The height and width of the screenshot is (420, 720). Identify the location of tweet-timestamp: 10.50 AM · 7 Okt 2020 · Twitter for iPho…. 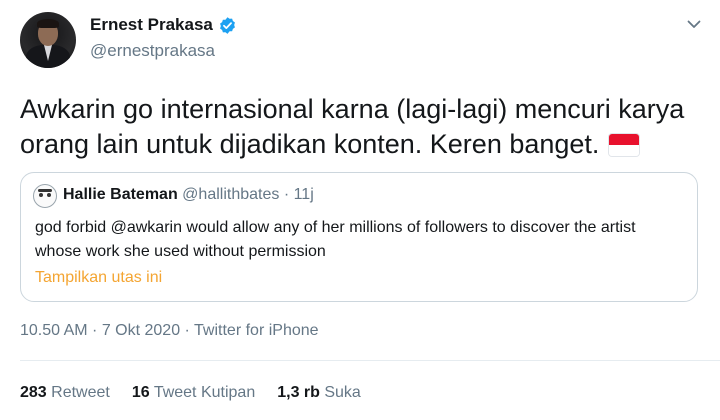
(169, 331).